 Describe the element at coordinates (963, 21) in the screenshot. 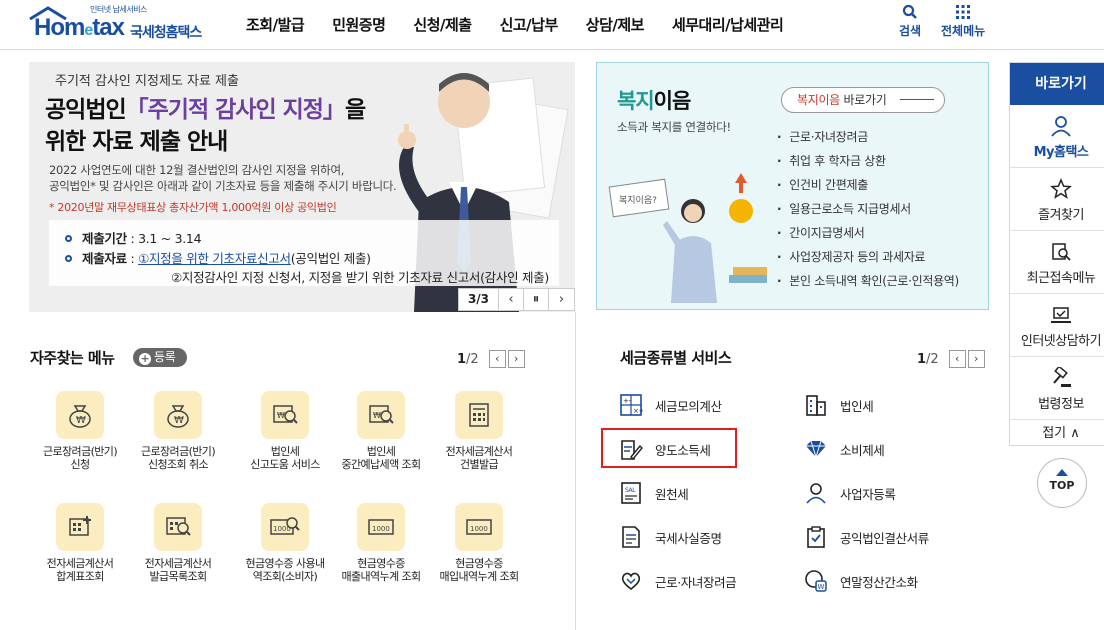

I see `all-menu-button: 전체메뉴` at that location.